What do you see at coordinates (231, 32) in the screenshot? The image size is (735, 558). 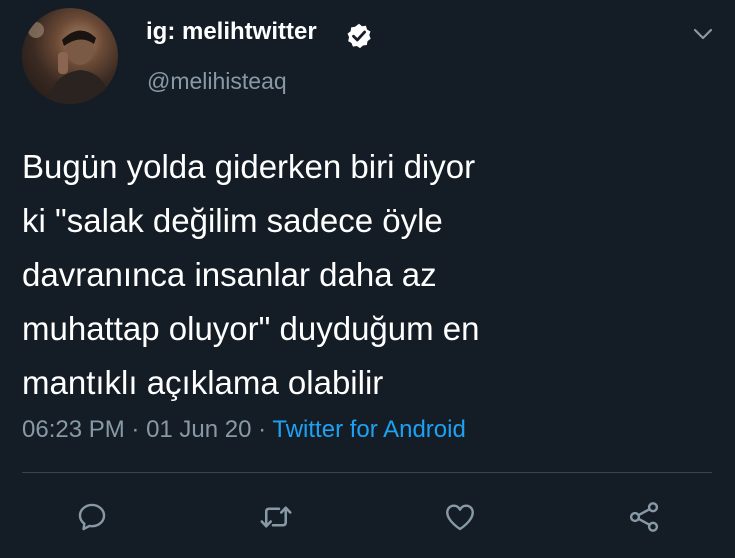 I see `display-name: ig: melihtwitter` at bounding box center [231, 32].